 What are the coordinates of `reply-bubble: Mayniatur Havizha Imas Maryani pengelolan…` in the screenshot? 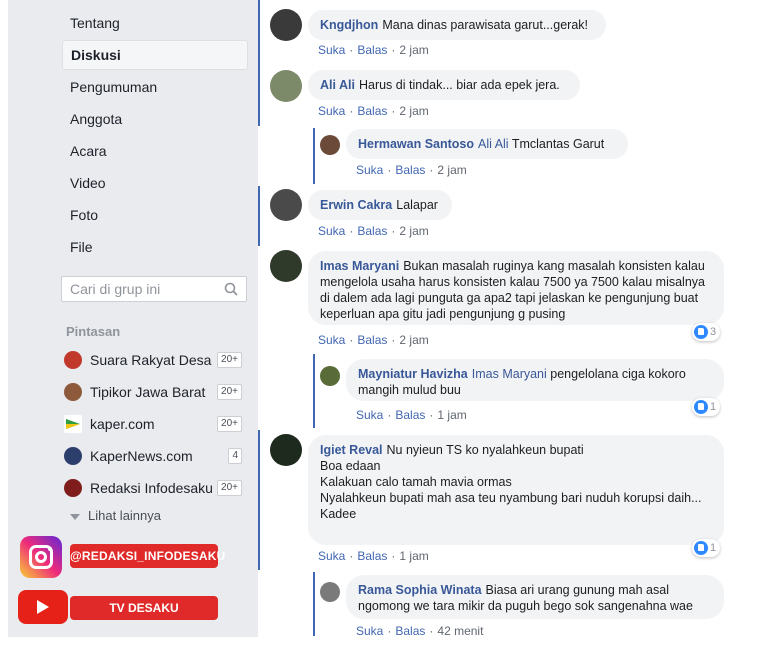 It's located at (535, 380).